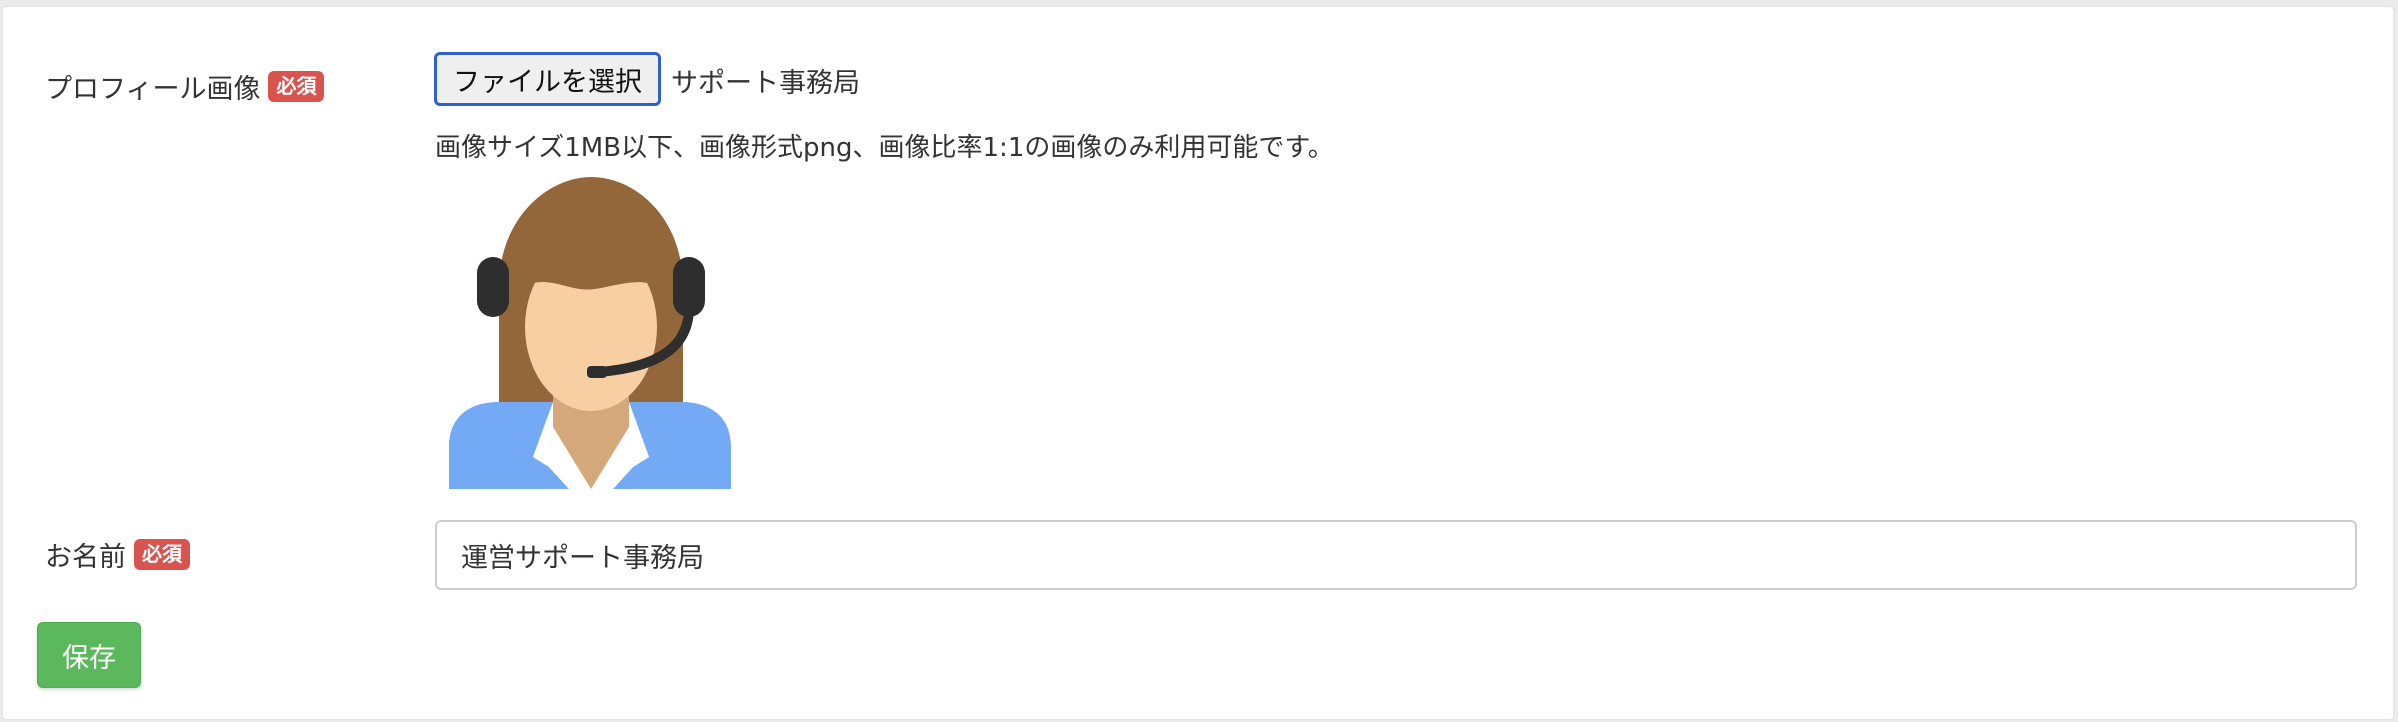 Image resolution: width=2398 pixels, height=722 pixels. What do you see at coordinates (547, 79) in the screenshot?
I see `choose-file-button: ファイルを選択` at bounding box center [547, 79].